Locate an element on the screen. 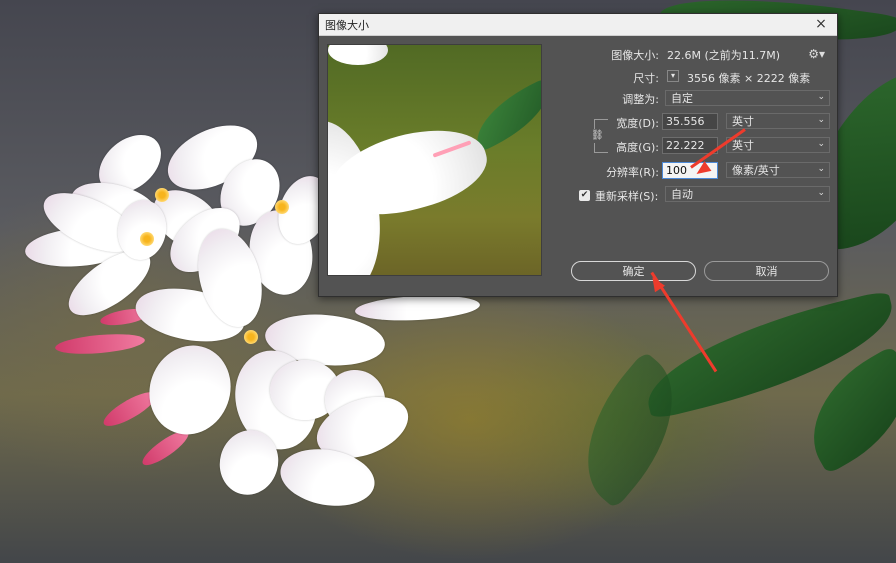 This screenshot has height=563, width=896. resample-checkbox: ✔ is located at coordinates (584, 195).